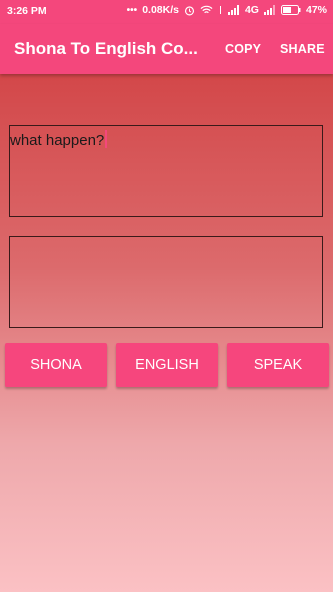 Image resolution: width=333 pixels, height=592 pixels. Describe the element at coordinates (166, 282) in the screenshot. I see `output-text-field` at that location.